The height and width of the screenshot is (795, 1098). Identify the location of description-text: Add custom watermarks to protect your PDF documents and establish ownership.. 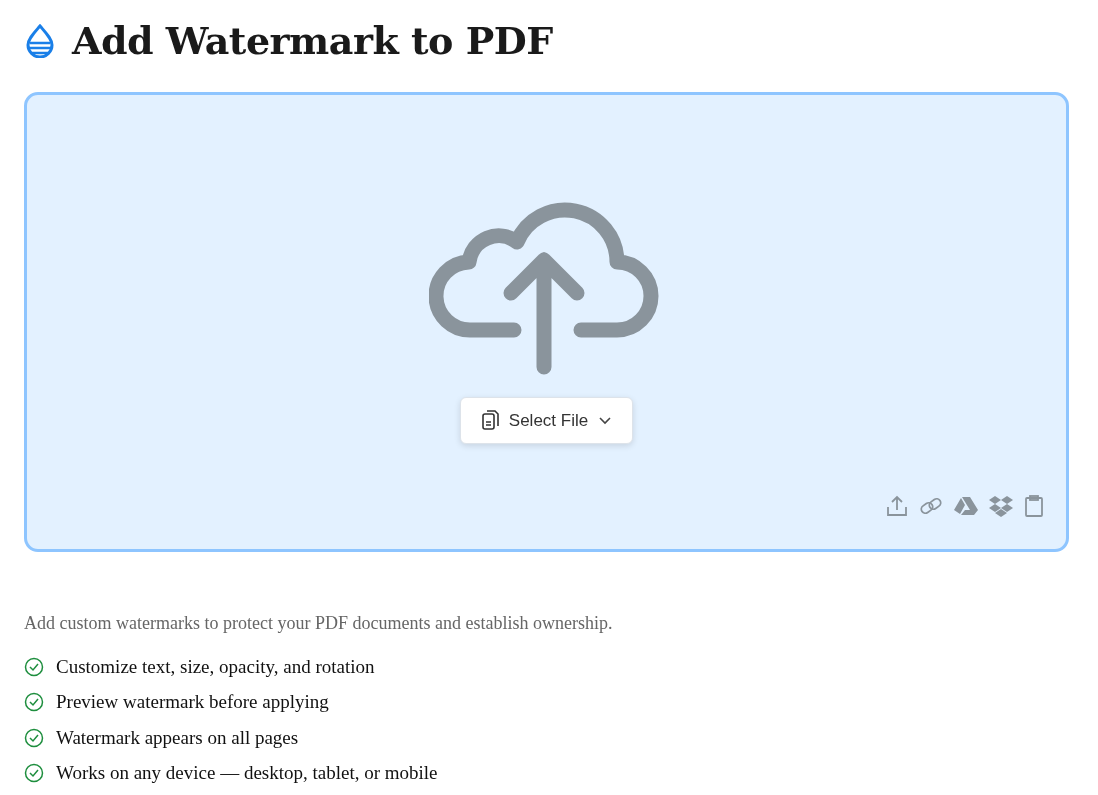
(319, 623).